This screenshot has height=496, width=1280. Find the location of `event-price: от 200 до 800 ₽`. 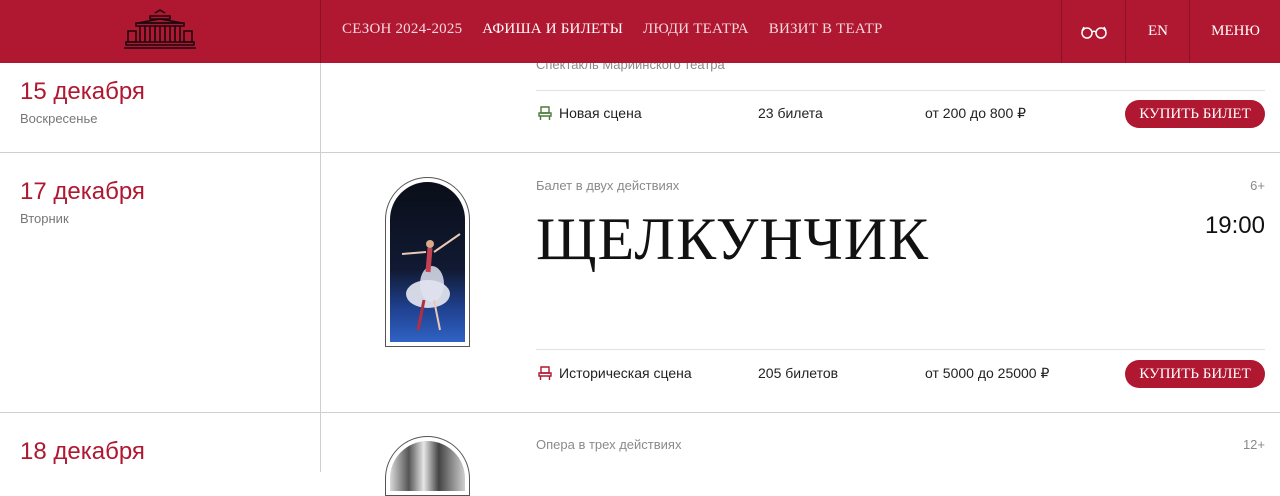

event-price: от 200 до 800 ₽ is located at coordinates (976, 113).